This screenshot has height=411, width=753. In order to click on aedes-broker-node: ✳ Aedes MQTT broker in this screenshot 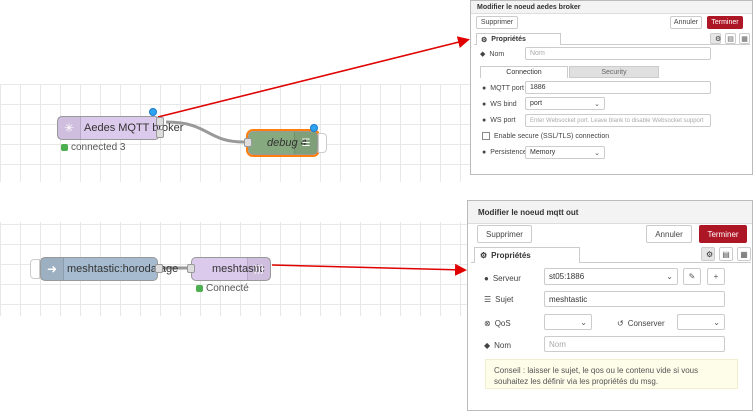, I will do `click(120, 128)`.